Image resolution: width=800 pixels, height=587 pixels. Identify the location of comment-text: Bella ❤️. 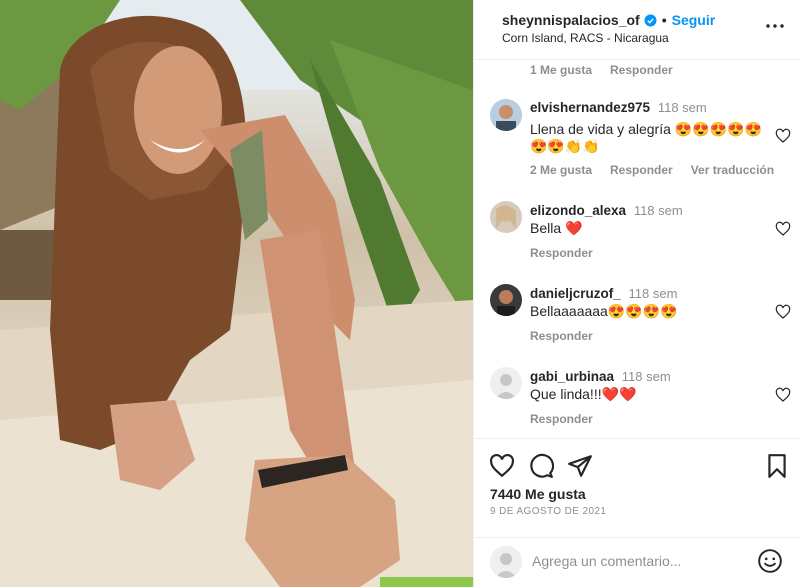
(556, 228).